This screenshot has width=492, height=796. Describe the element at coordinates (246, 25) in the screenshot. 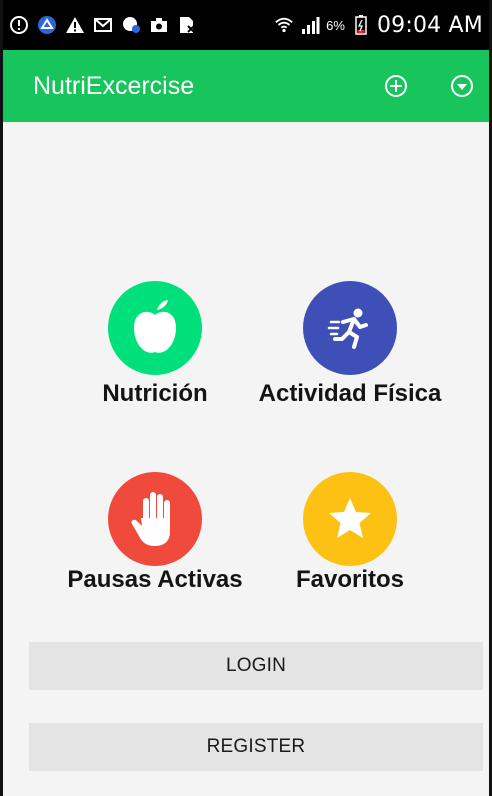

I see `status-bar: 6% 09:04 AM` at that location.